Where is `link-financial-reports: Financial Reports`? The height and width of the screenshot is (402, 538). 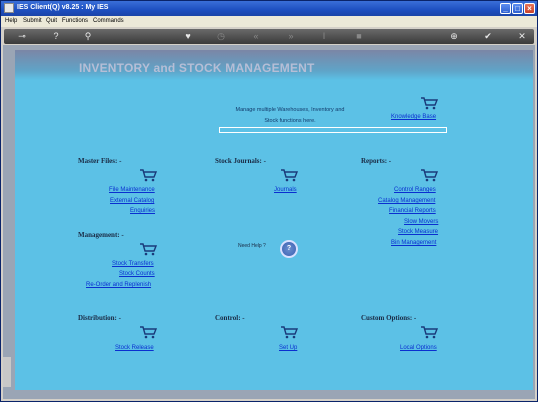
link-financial-reports: Financial Reports is located at coordinates (412, 211).